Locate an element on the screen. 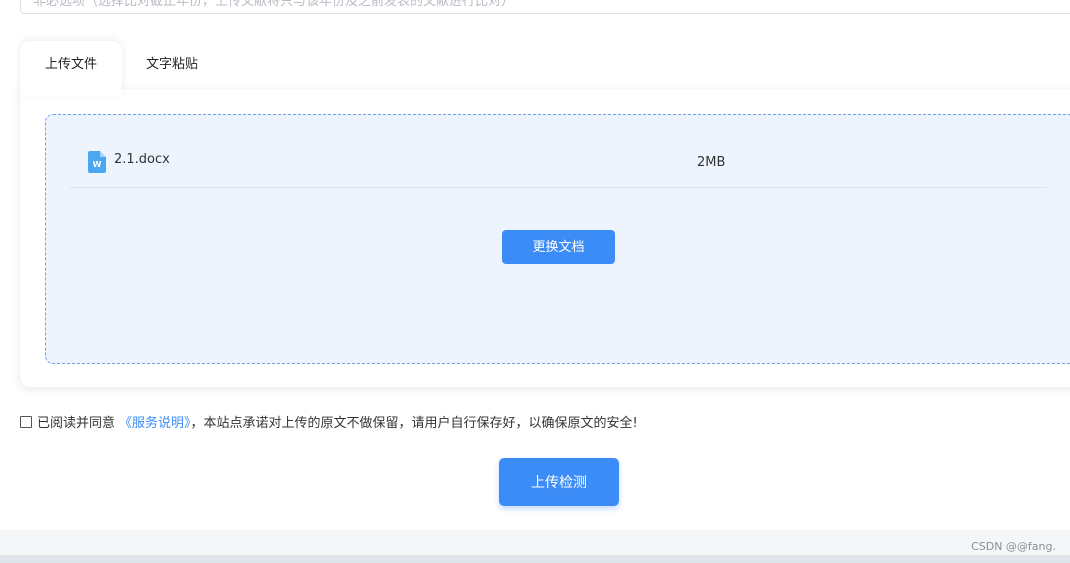  file-size: 2MB is located at coordinates (711, 162).